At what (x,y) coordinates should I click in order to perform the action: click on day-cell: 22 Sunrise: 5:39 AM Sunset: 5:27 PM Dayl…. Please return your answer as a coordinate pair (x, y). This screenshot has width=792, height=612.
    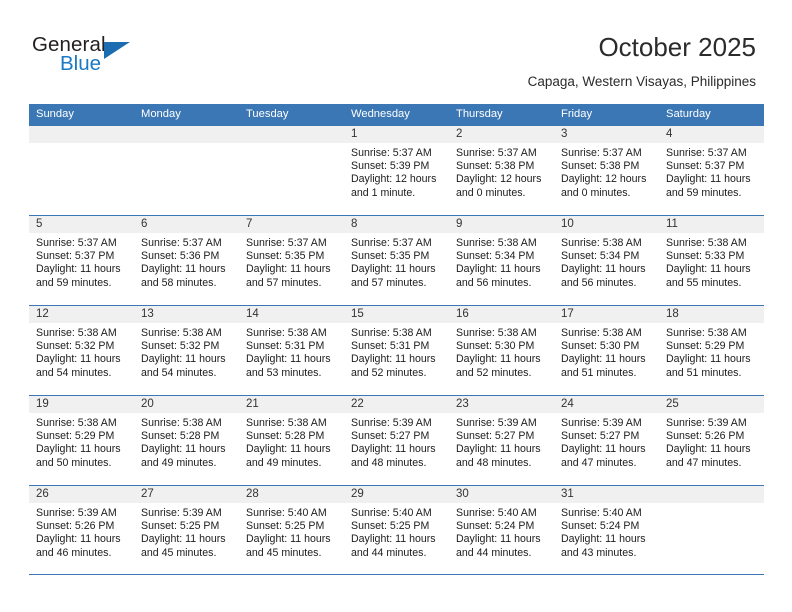
    Looking at the image, I should click on (396, 440).